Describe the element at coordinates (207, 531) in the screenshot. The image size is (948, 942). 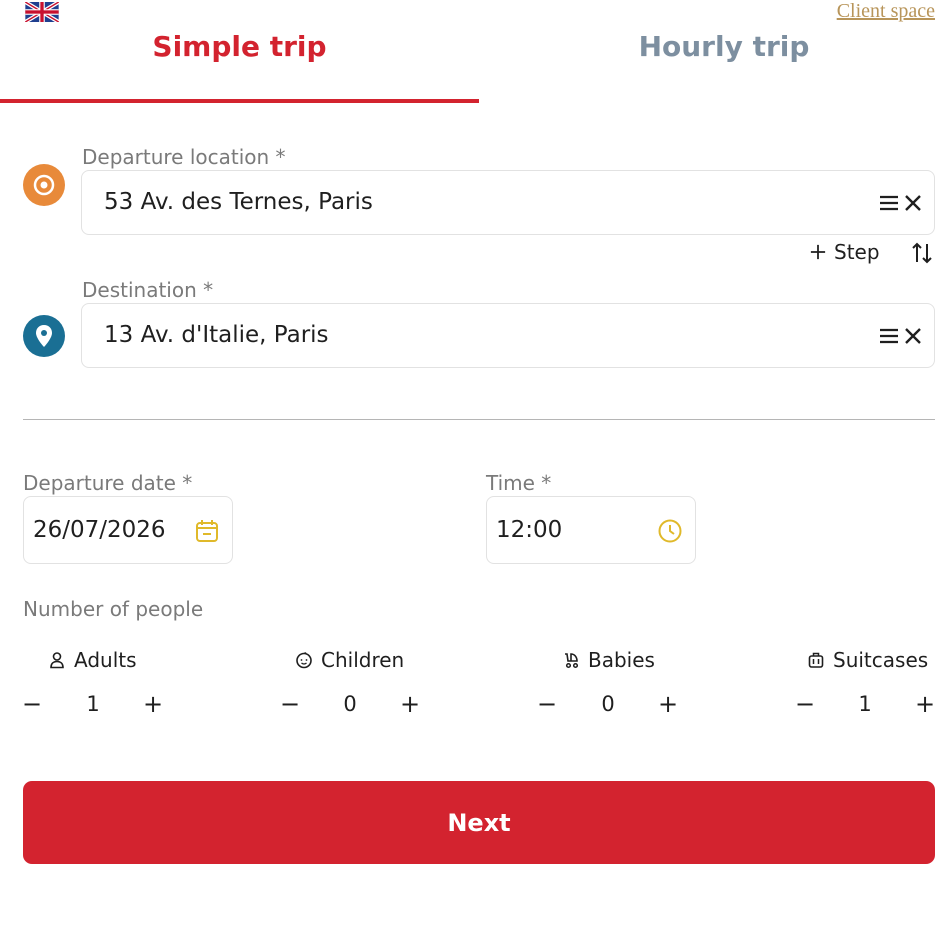
I see `calendar-icon` at that location.